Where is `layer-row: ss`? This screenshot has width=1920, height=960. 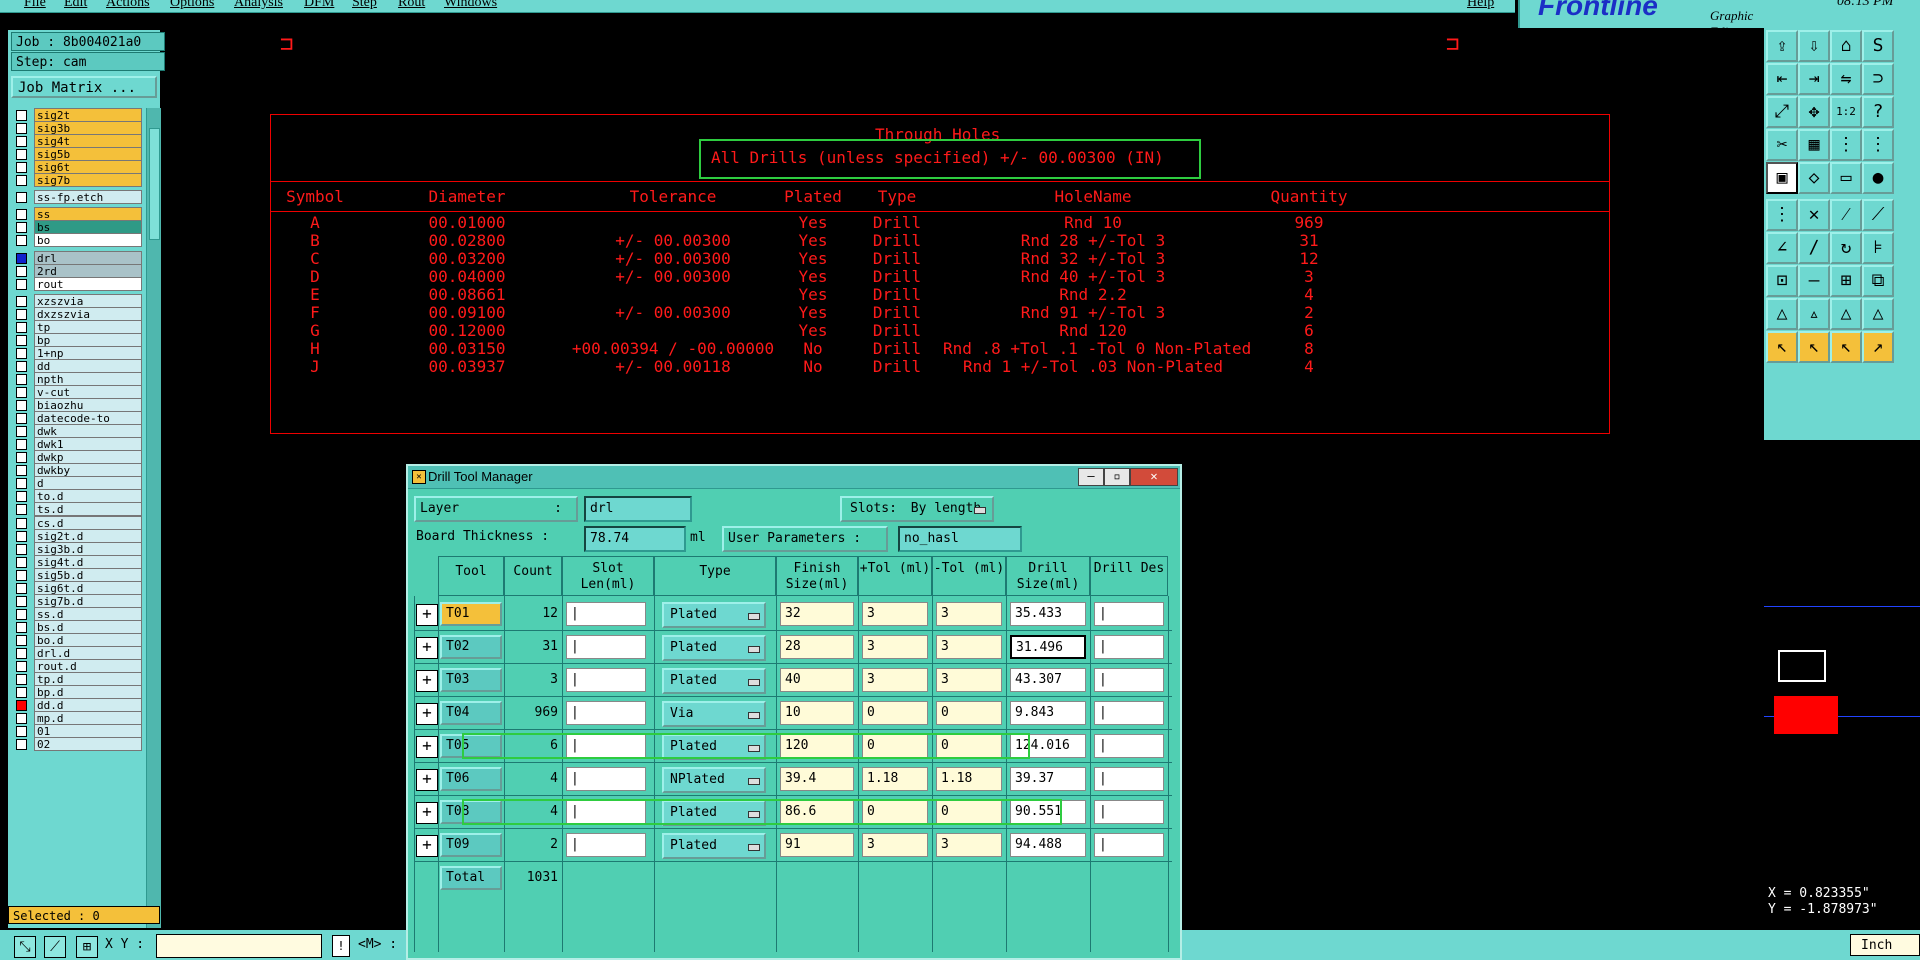 layer-row: ss is located at coordinates (79, 214).